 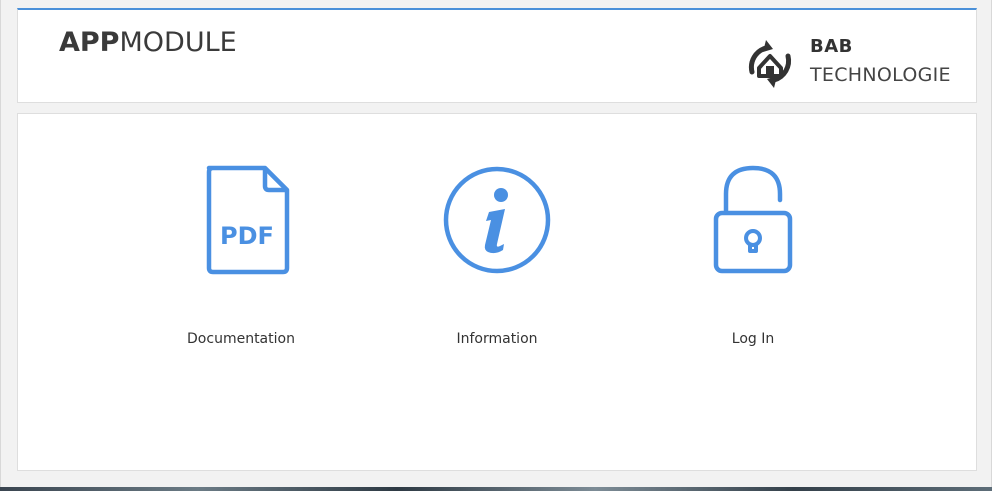 What do you see at coordinates (248, 220) in the screenshot?
I see `pdf-document-icon: PDF` at bounding box center [248, 220].